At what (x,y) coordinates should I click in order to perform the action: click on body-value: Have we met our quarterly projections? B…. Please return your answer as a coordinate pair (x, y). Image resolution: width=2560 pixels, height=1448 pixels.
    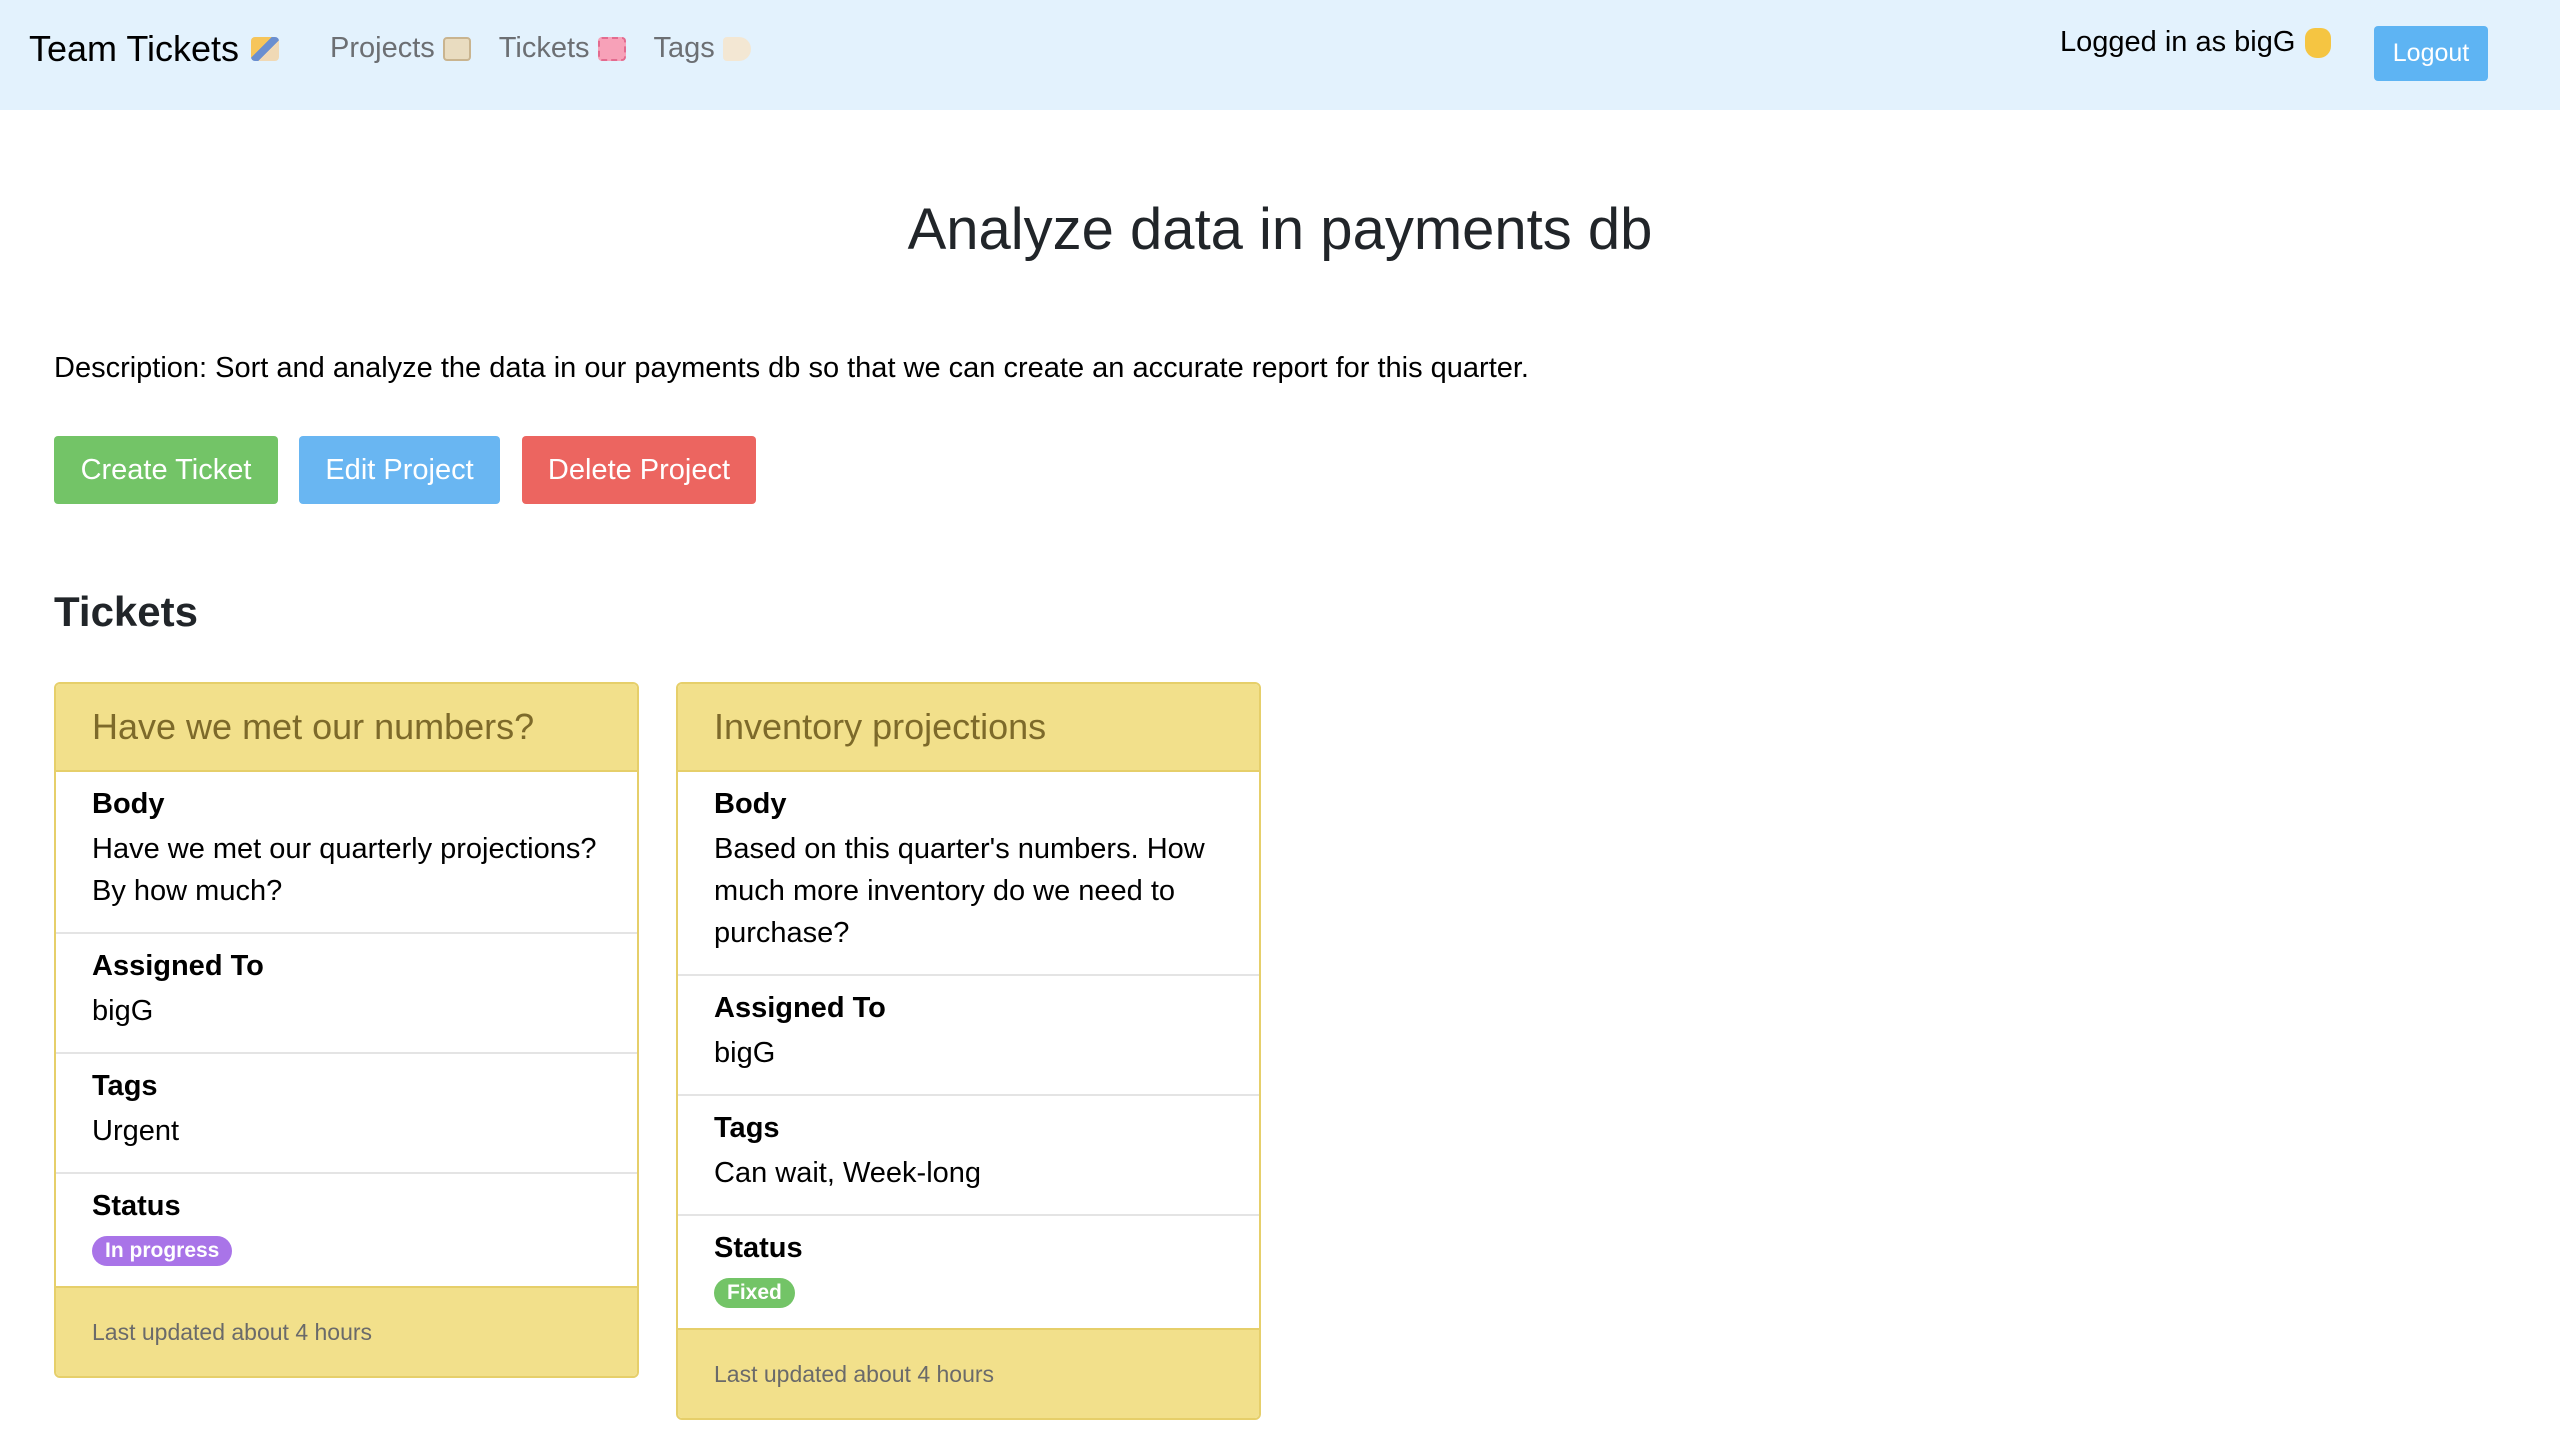
    Looking at the image, I should click on (344, 870).